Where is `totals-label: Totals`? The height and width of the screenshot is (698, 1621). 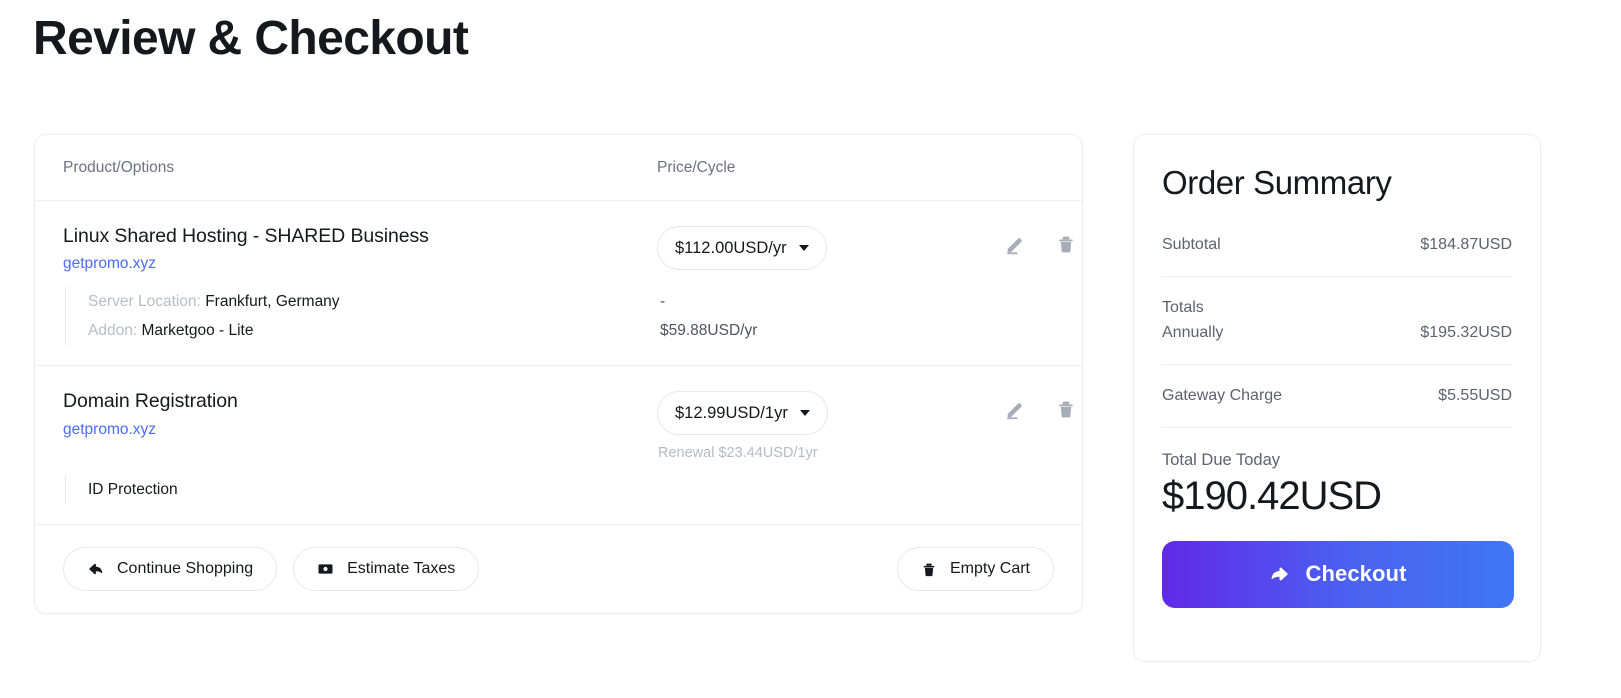 totals-label: Totals is located at coordinates (1183, 307).